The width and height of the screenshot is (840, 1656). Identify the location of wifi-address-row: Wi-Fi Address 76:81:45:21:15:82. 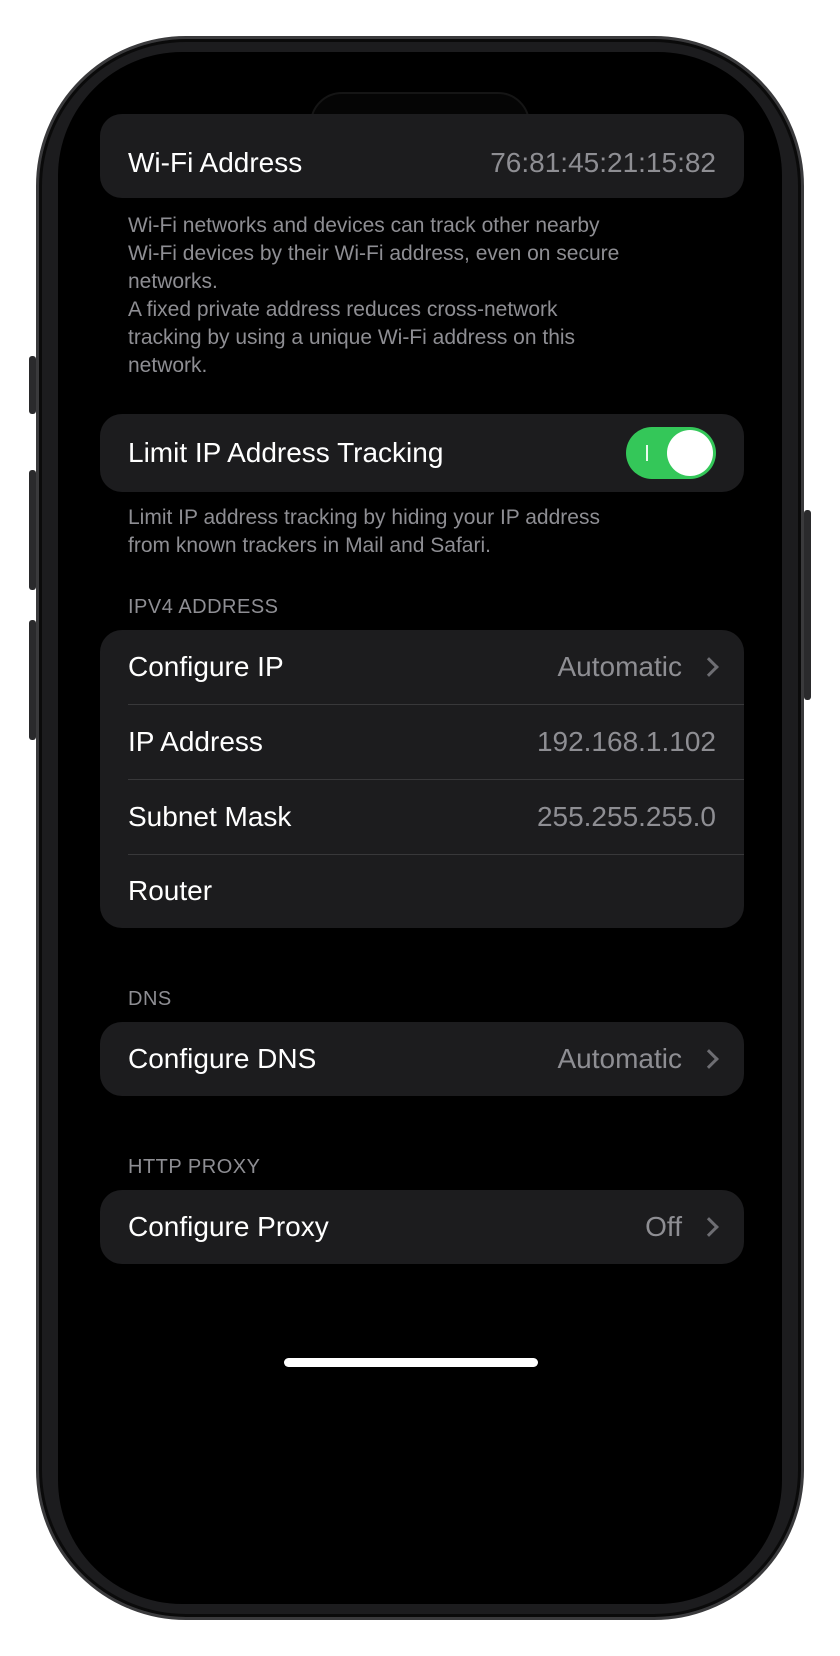
(422, 156).